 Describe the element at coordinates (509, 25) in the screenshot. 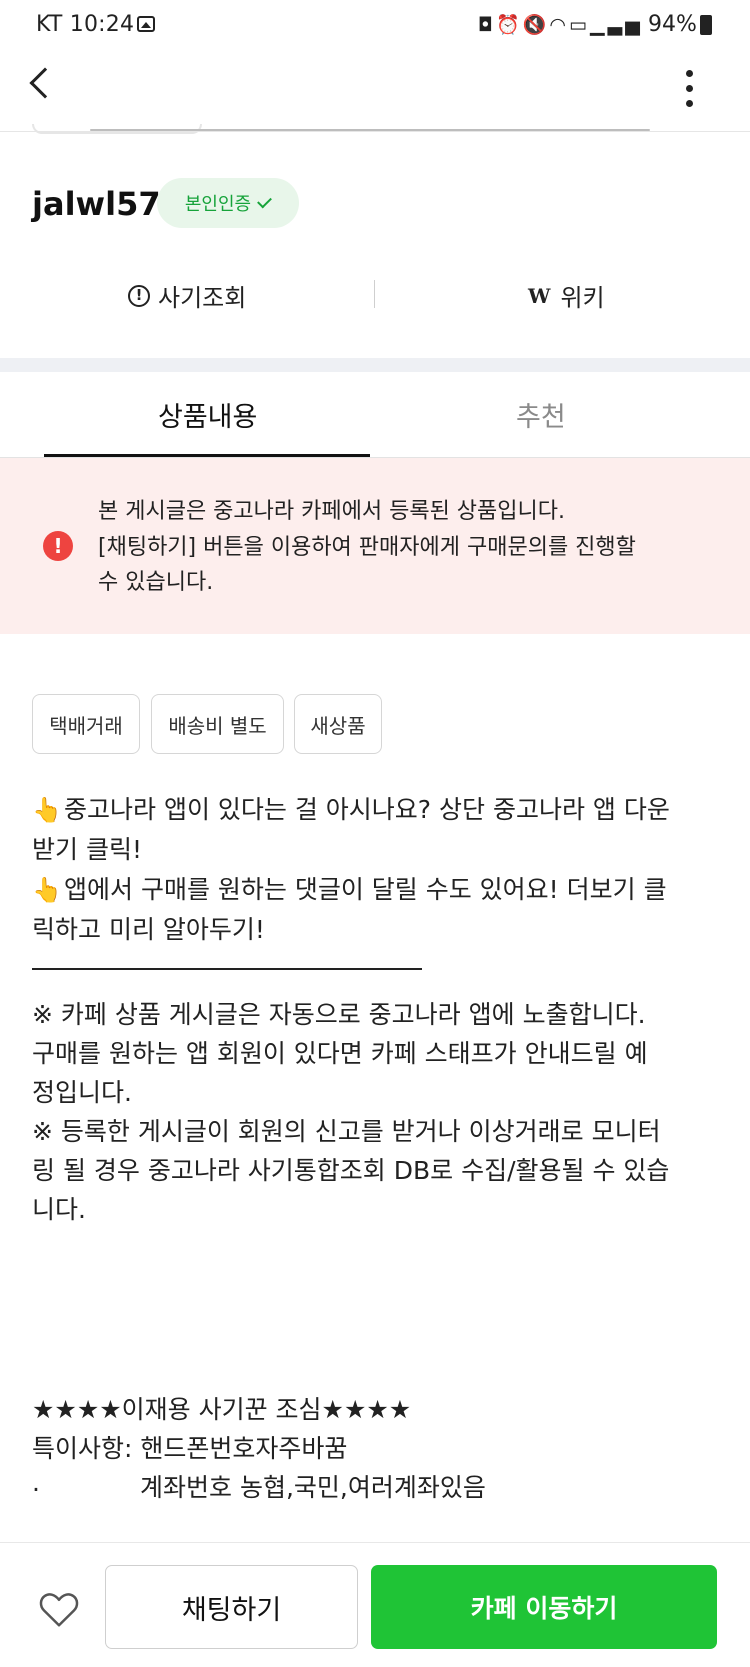

I see `alarm-icon: ⏰` at that location.